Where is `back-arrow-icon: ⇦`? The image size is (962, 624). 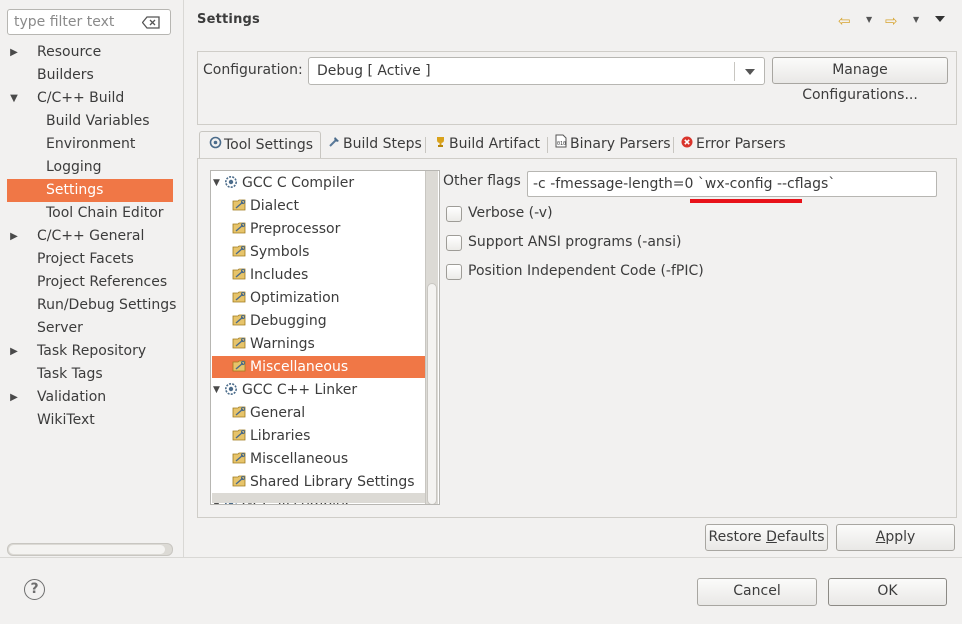 back-arrow-icon: ⇦ is located at coordinates (844, 21).